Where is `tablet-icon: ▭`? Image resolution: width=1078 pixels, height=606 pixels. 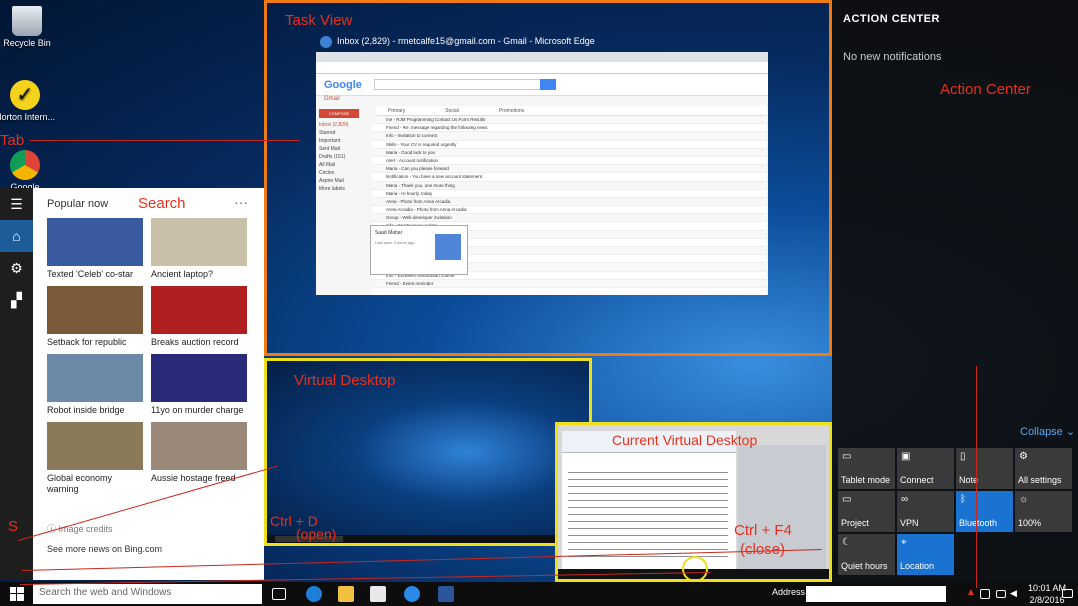
tablet-icon: ▭ is located at coordinates (847, 456).